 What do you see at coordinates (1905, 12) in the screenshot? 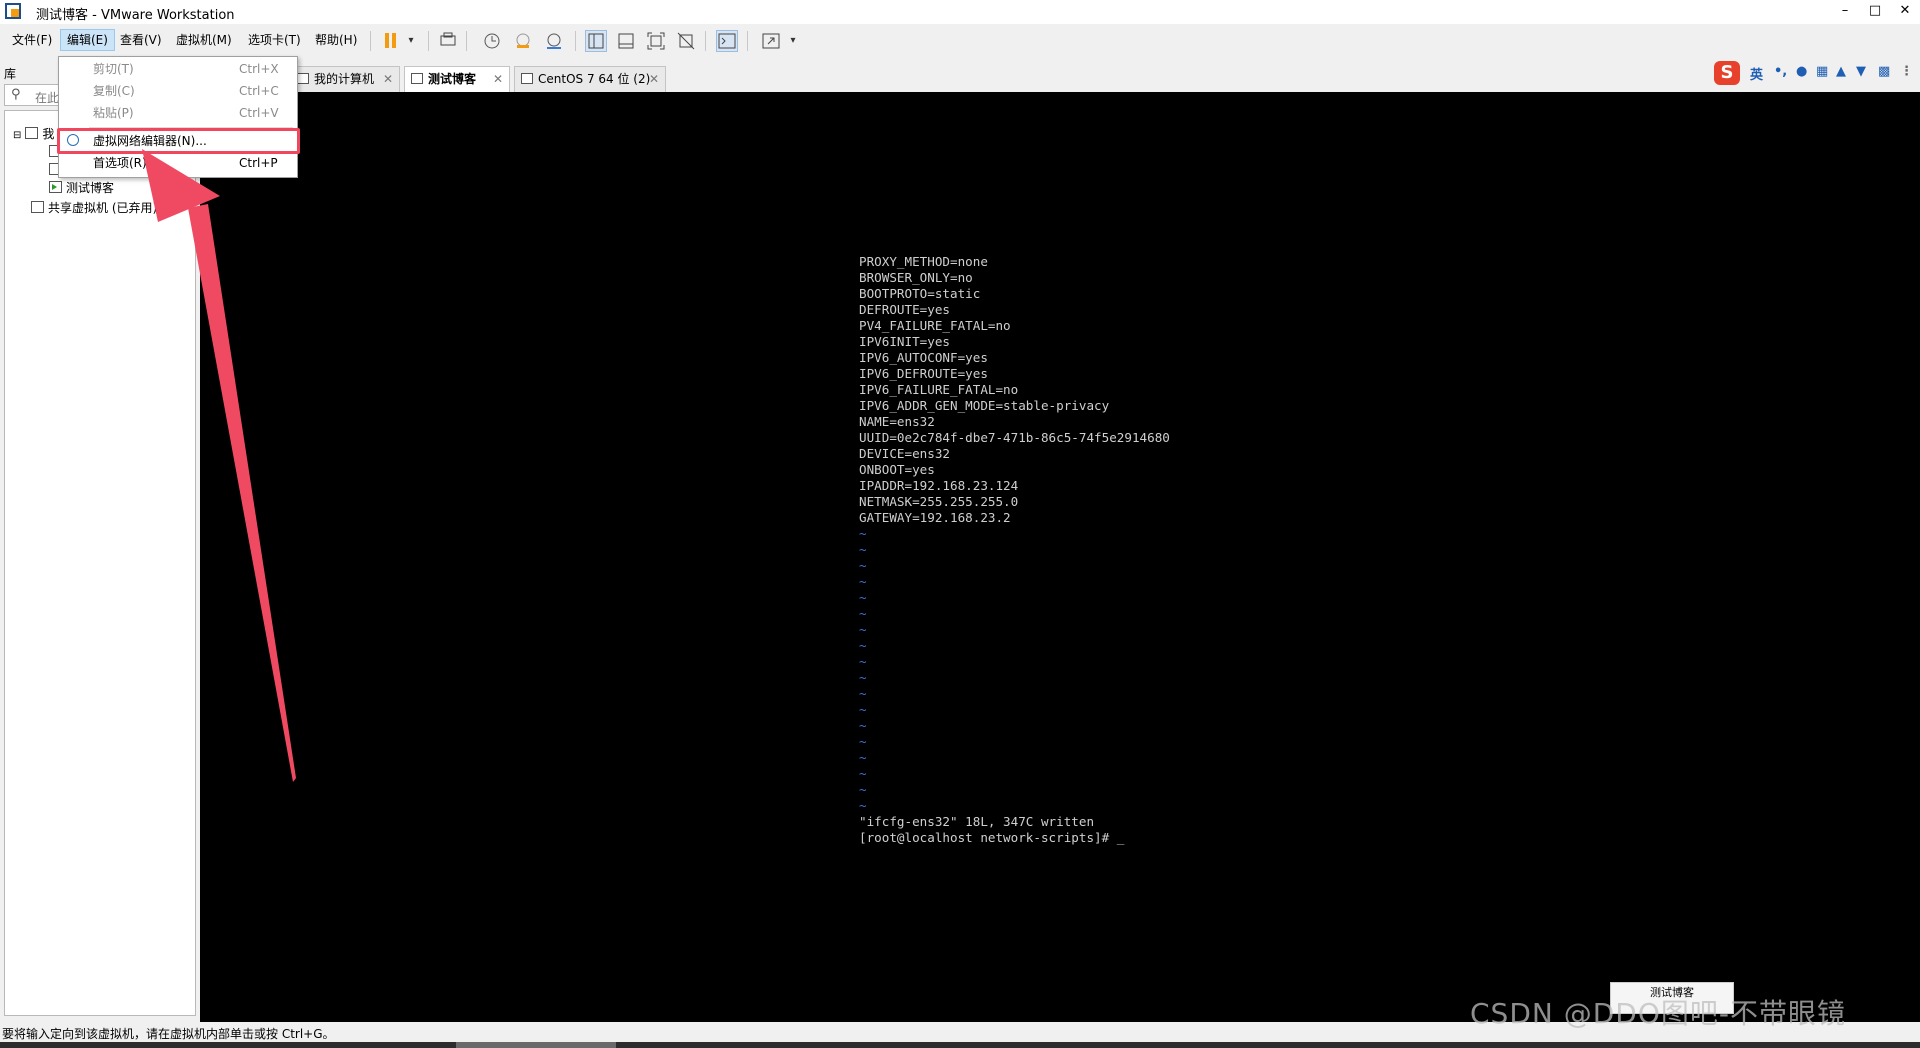
I see `close-button: ✕` at bounding box center [1905, 12].